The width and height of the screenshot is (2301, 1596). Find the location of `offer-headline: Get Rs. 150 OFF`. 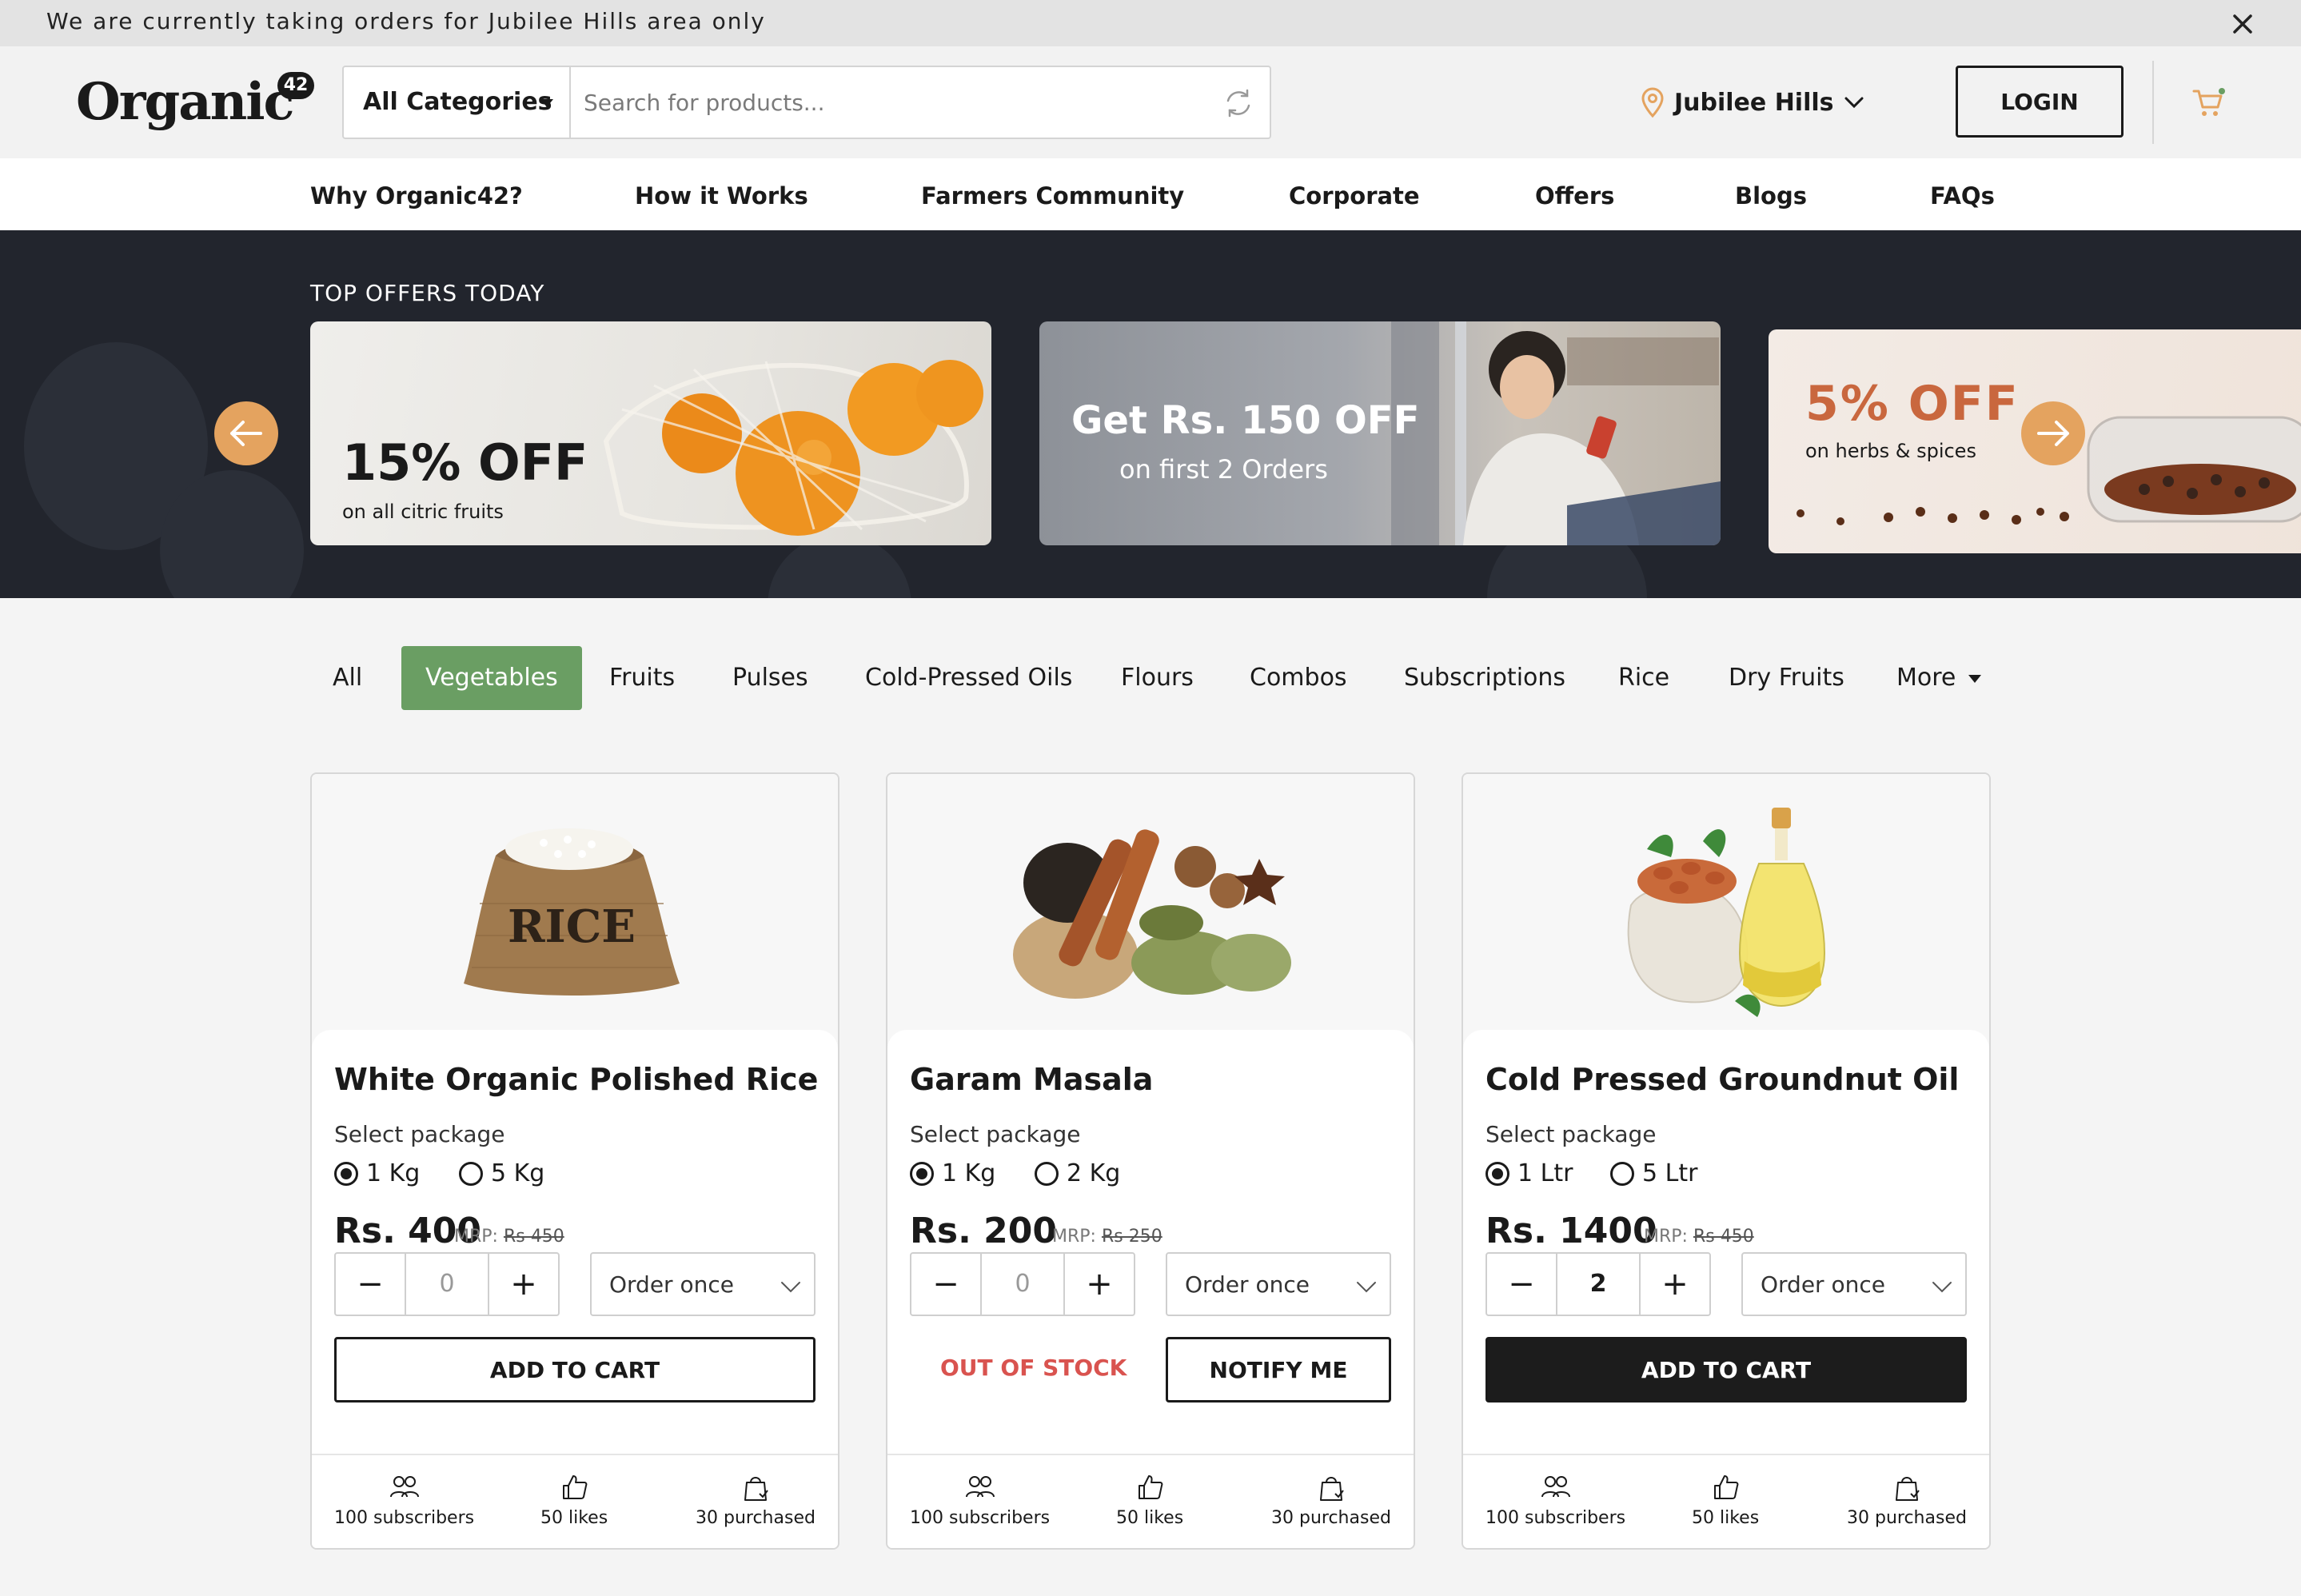

offer-headline: Get Rs. 150 OFF is located at coordinates (1245, 421).